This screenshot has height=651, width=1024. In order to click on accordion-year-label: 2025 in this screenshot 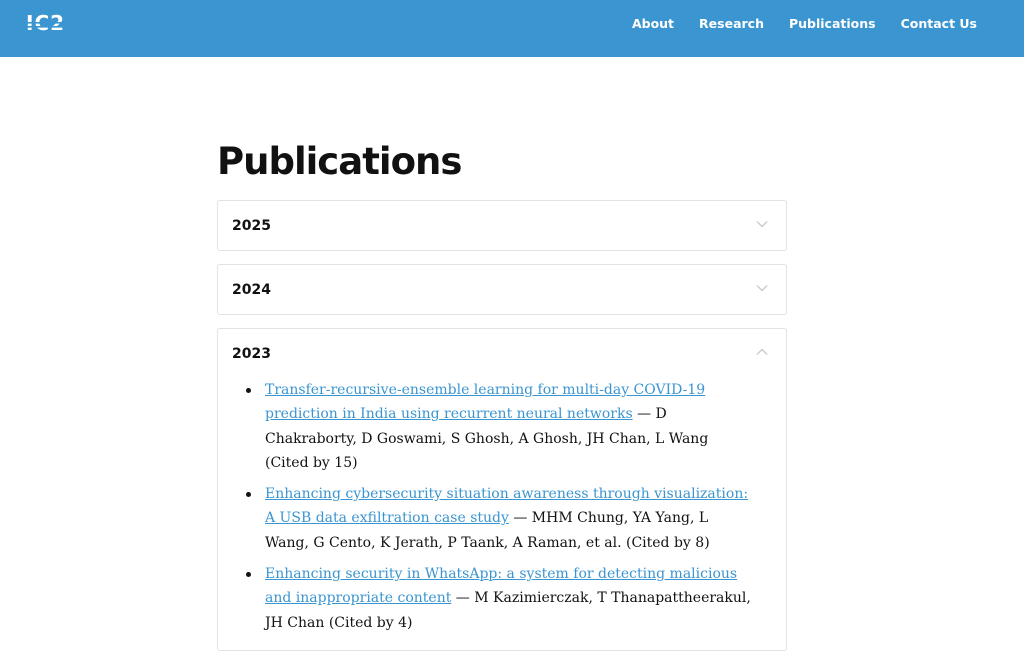, I will do `click(251, 226)`.